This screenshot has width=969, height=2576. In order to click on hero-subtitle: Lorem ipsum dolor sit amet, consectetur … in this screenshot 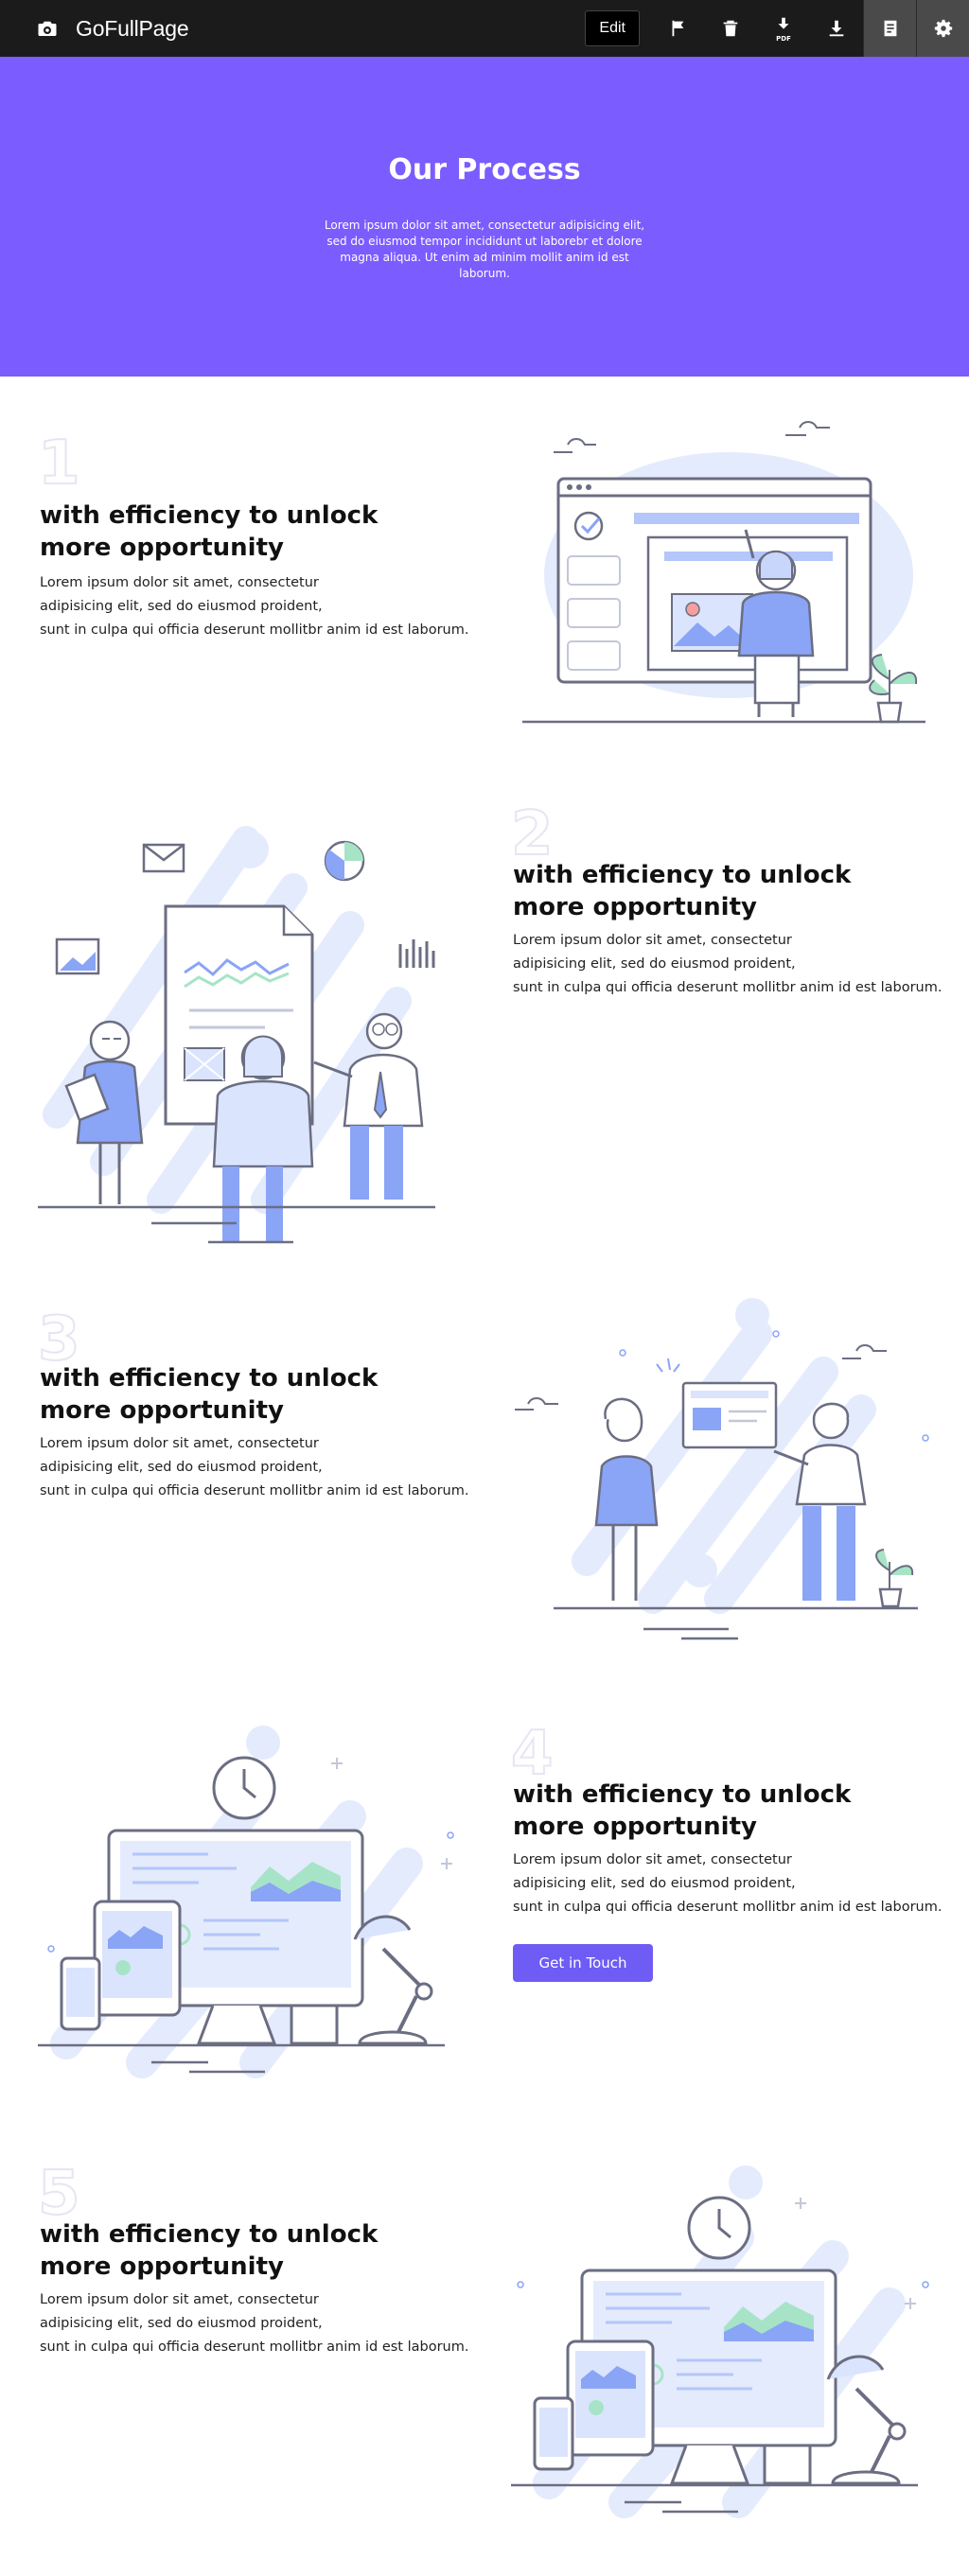, I will do `click(484, 249)`.